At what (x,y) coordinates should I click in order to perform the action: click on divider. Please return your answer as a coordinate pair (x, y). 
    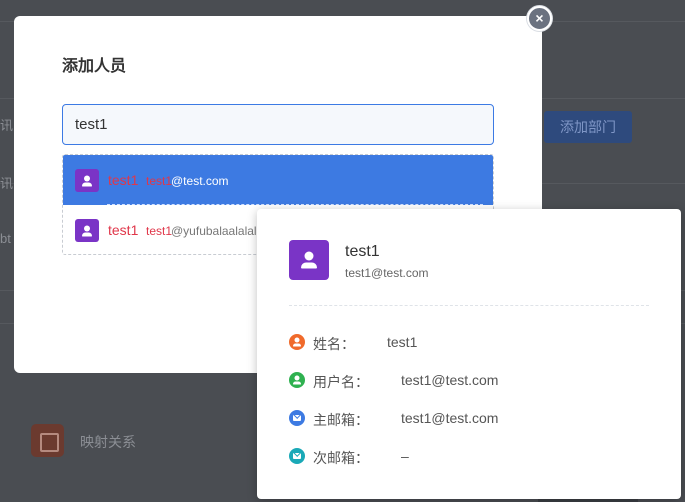
    Looking at the image, I should click on (469, 305).